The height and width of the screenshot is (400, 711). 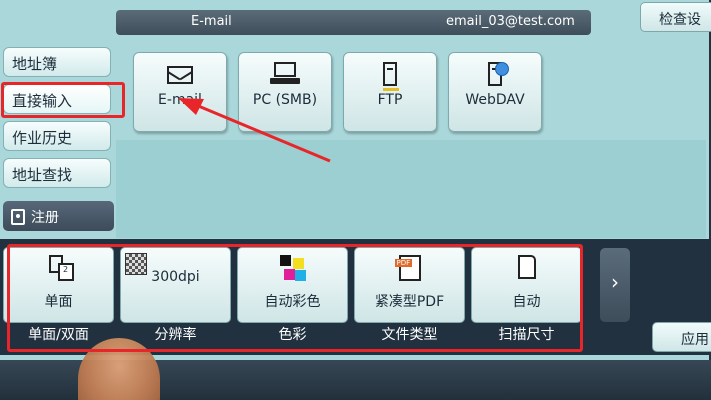 I want to click on check-settings-button: 检查设, so click(x=675, y=17).